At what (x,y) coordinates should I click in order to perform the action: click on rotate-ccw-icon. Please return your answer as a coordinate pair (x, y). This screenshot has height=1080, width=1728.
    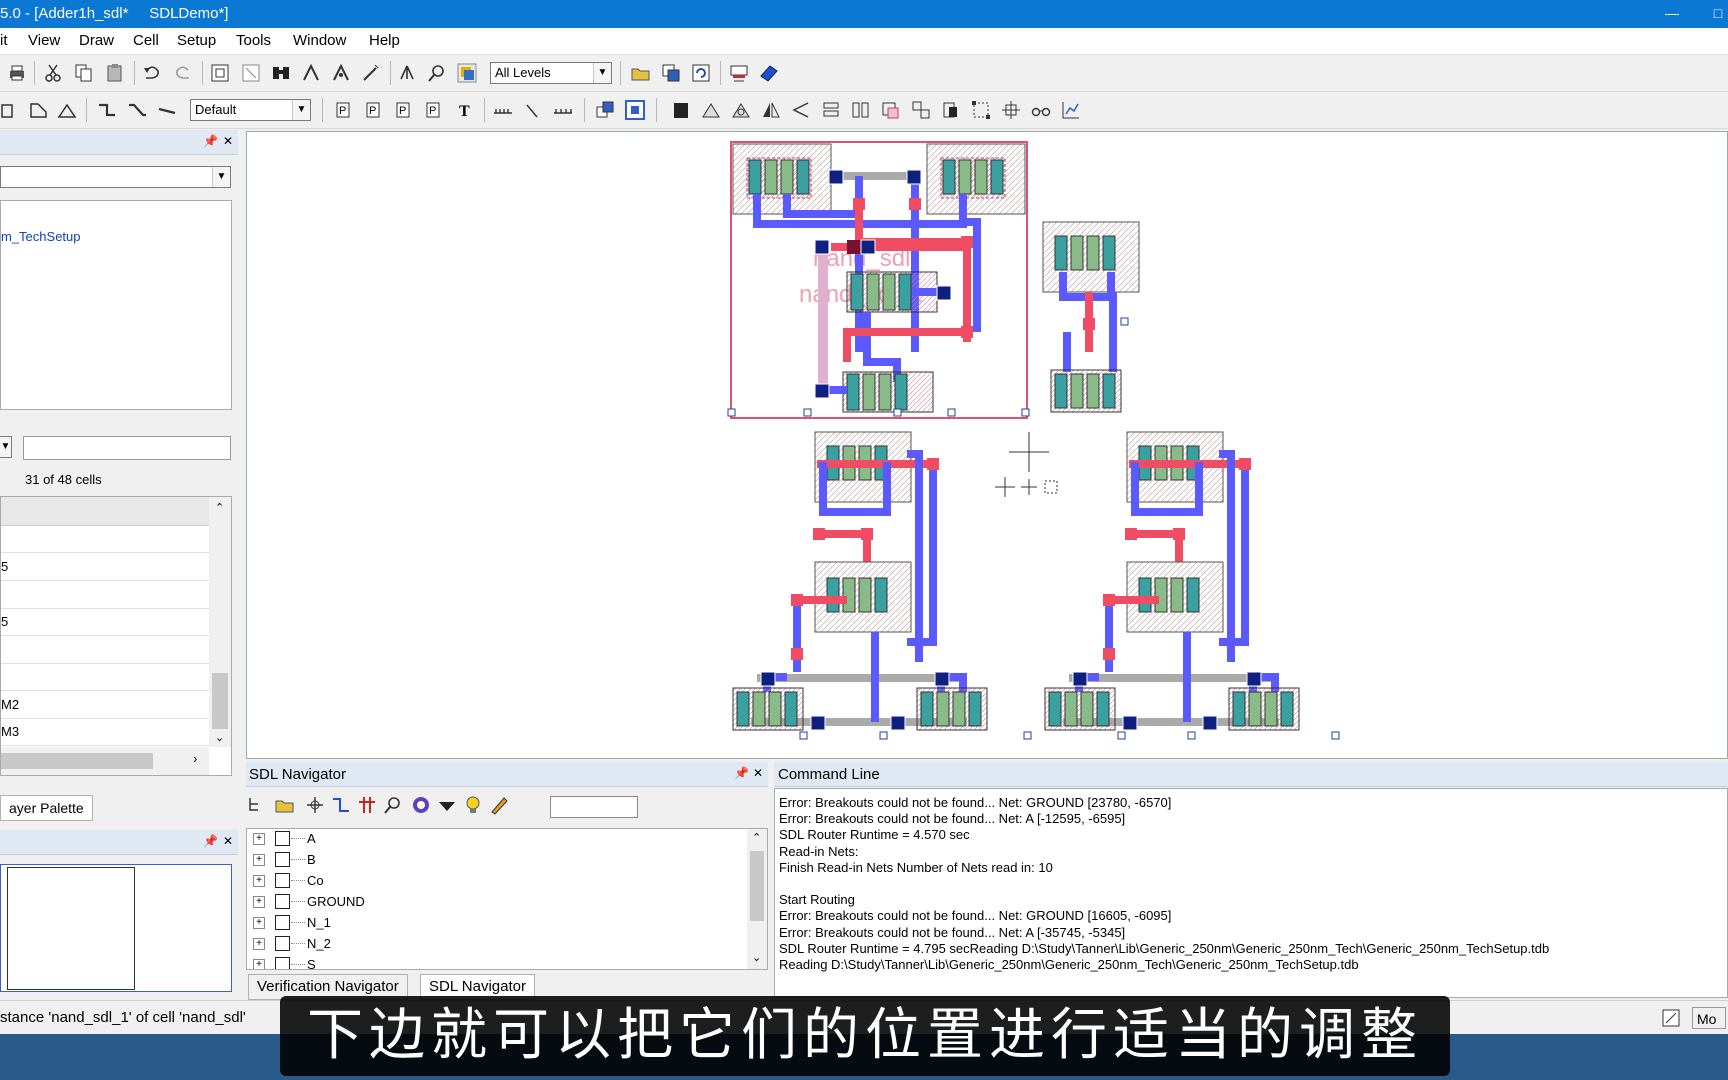
    Looking at the image, I should click on (741, 110).